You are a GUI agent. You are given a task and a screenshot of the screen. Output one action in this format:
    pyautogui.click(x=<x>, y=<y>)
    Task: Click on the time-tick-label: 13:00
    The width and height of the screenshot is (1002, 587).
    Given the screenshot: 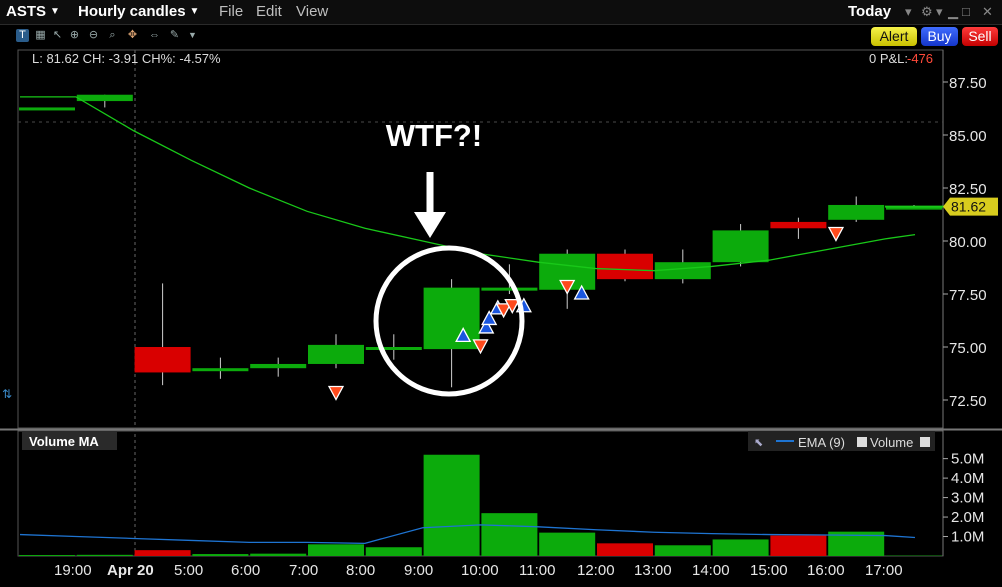 What is the action you would take?
    pyautogui.click(x=653, y=570)
    